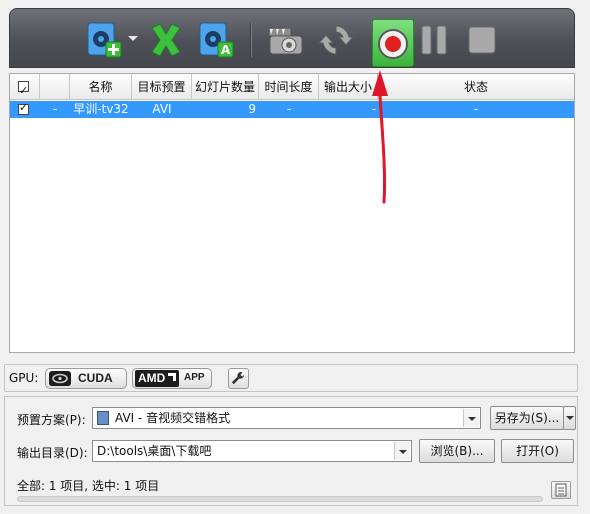 Image resolution: width=590 pixels, height=514 pixels. I want to click on record-start-icon, so click(393, 44).